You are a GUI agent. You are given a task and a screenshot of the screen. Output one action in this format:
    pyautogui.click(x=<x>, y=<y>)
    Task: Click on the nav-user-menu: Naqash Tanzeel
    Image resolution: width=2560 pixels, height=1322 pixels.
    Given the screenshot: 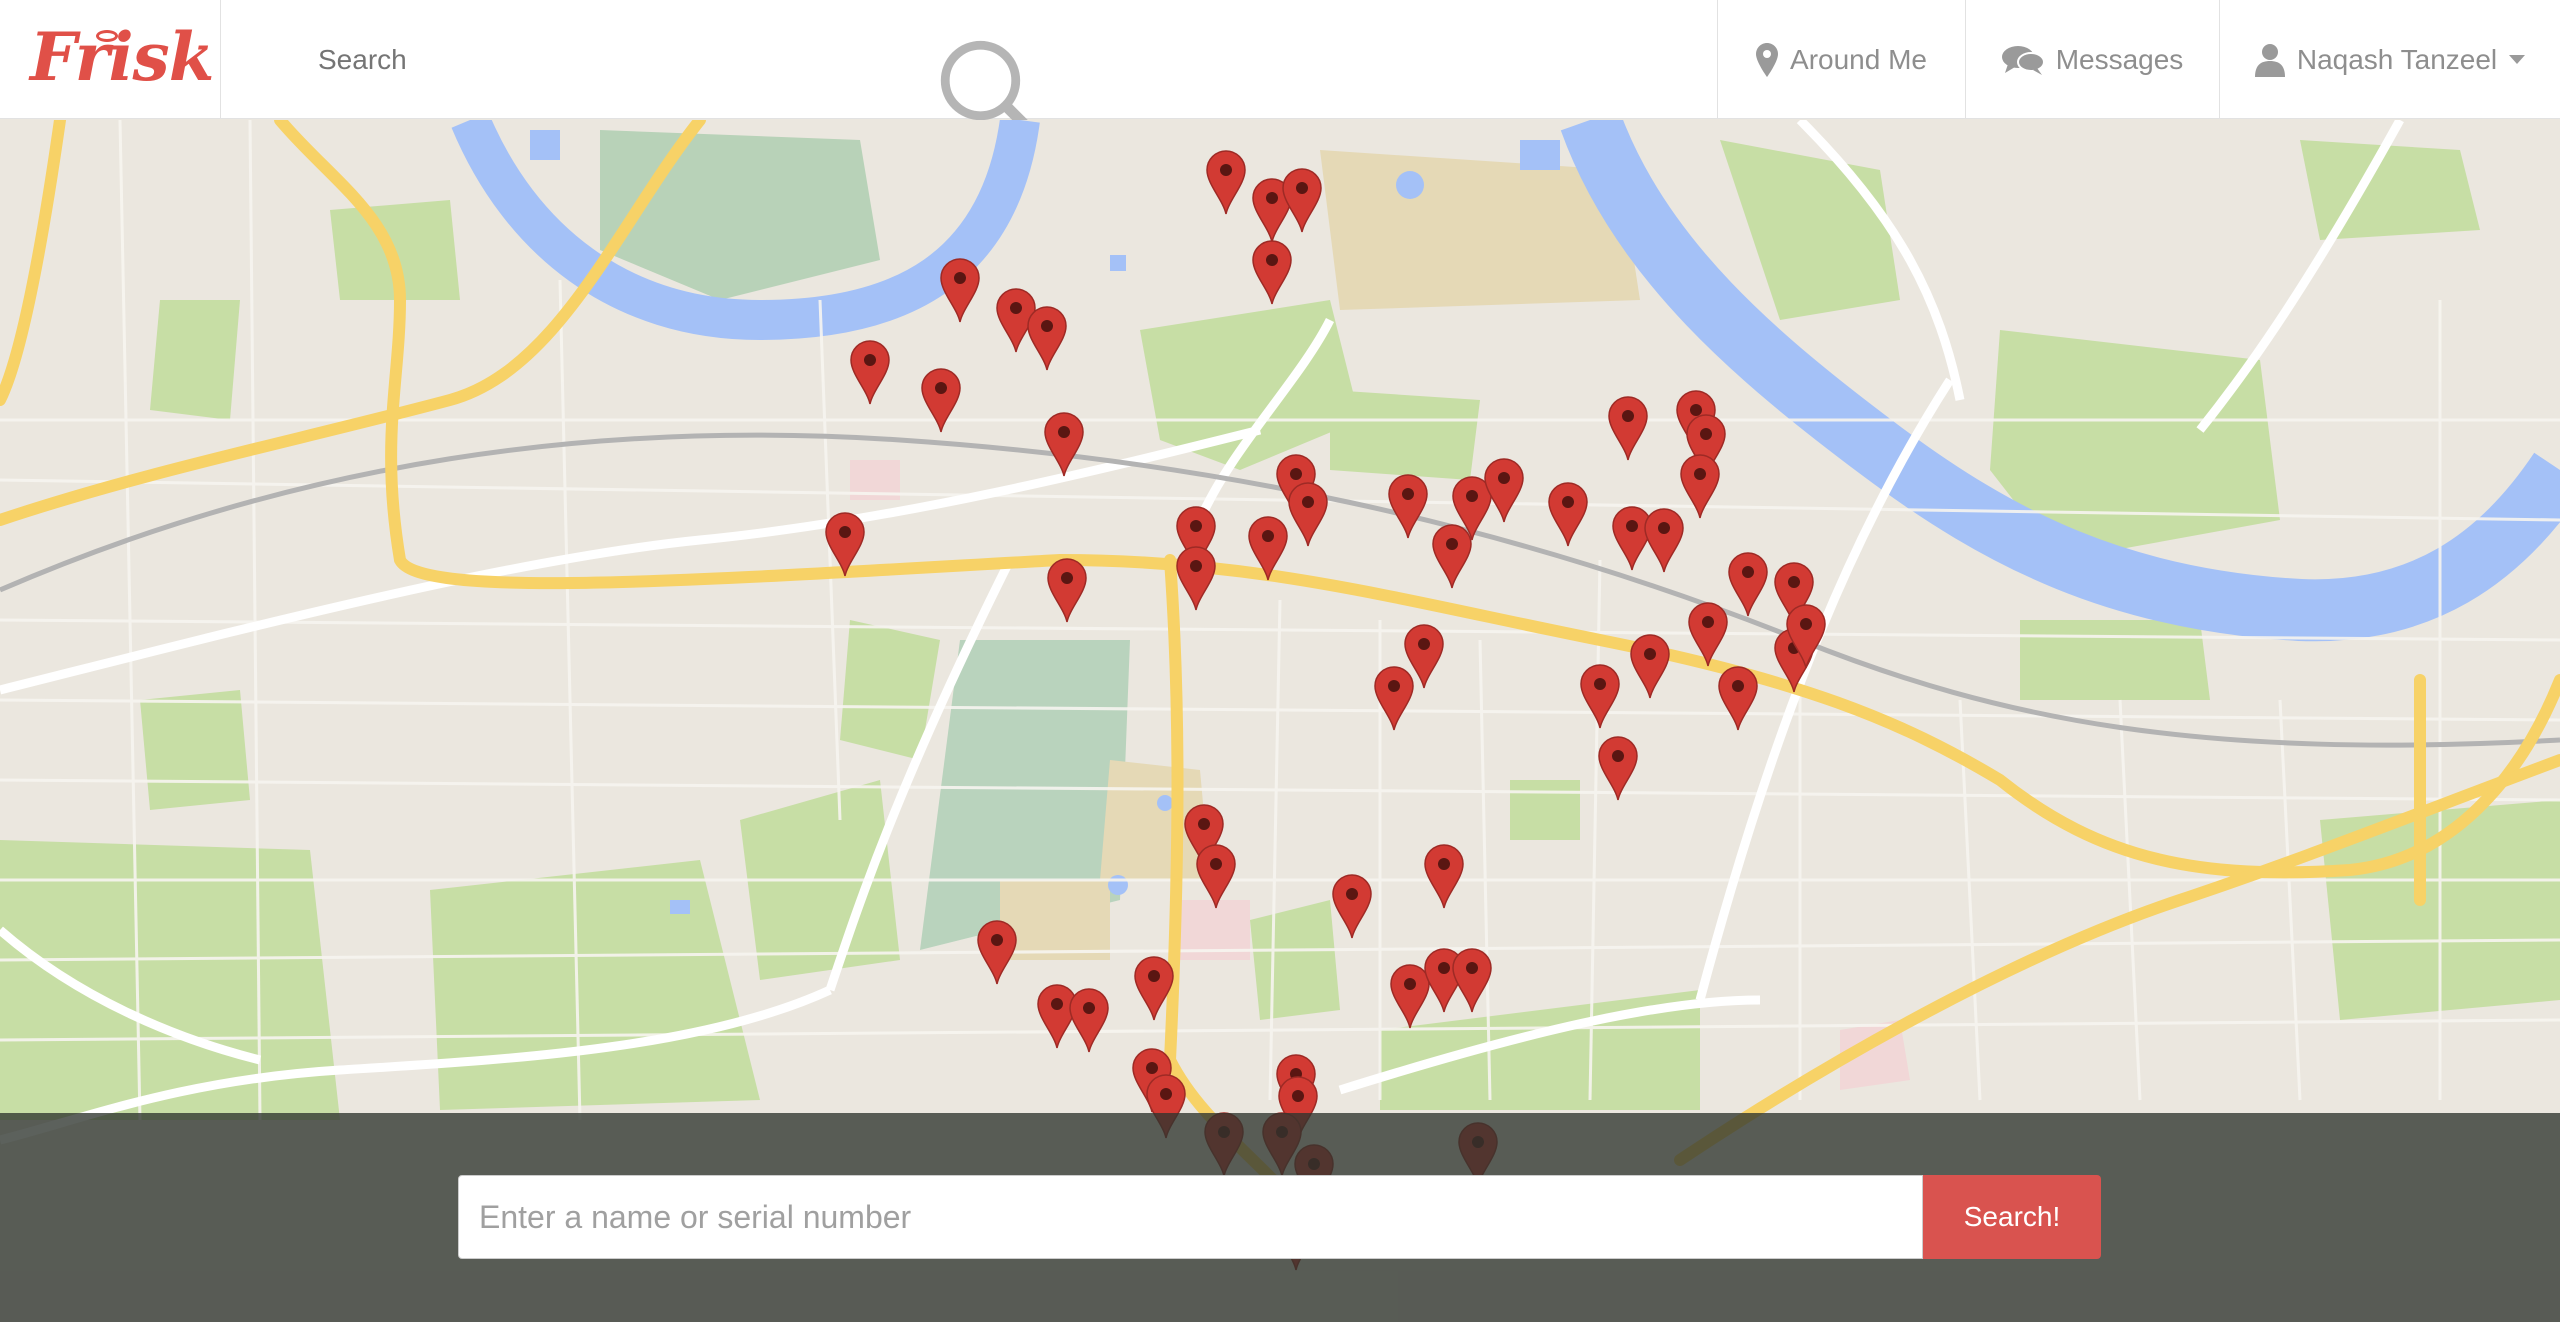 What is the action you would take?
    pyautogui.click(x=2389, y=59)
    